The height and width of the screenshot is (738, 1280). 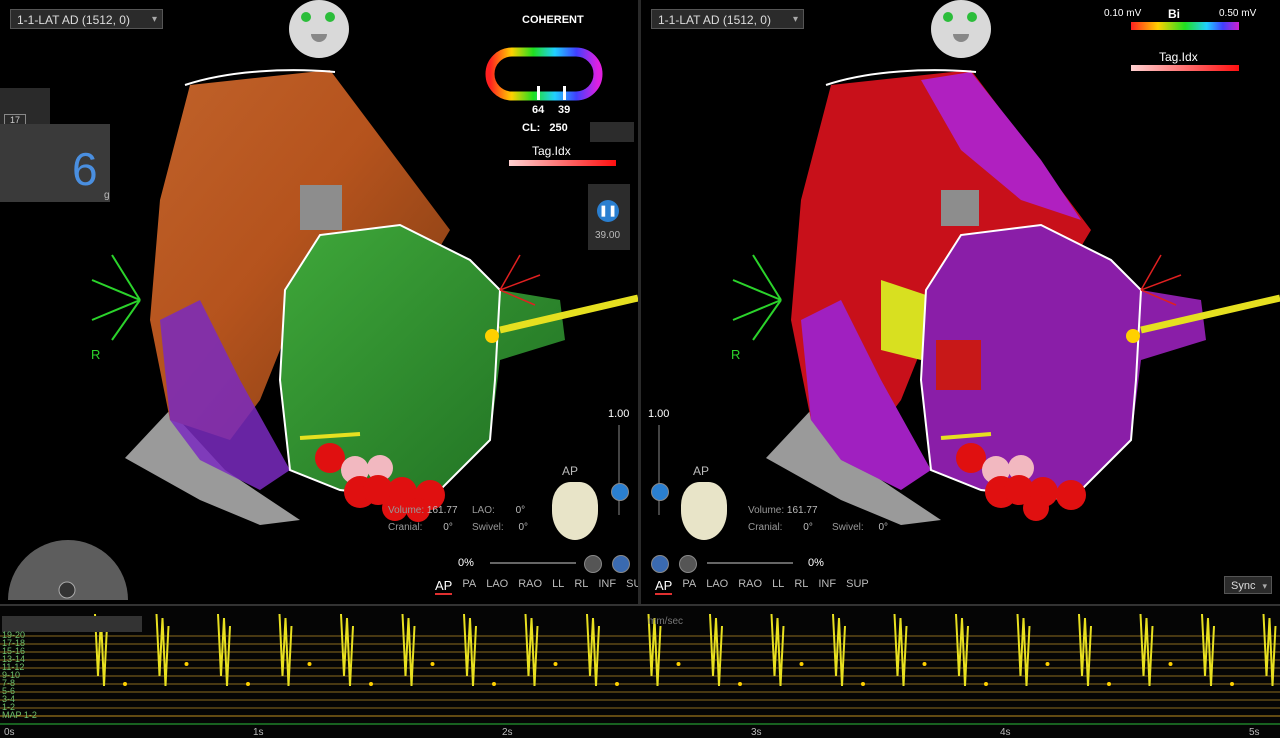 What do you see at coordinates (727, 19) in the screenshot?
I see `right-map-select: 1-1-LAT AD (1512, 0) ▾` at bounding box center [727, 19].